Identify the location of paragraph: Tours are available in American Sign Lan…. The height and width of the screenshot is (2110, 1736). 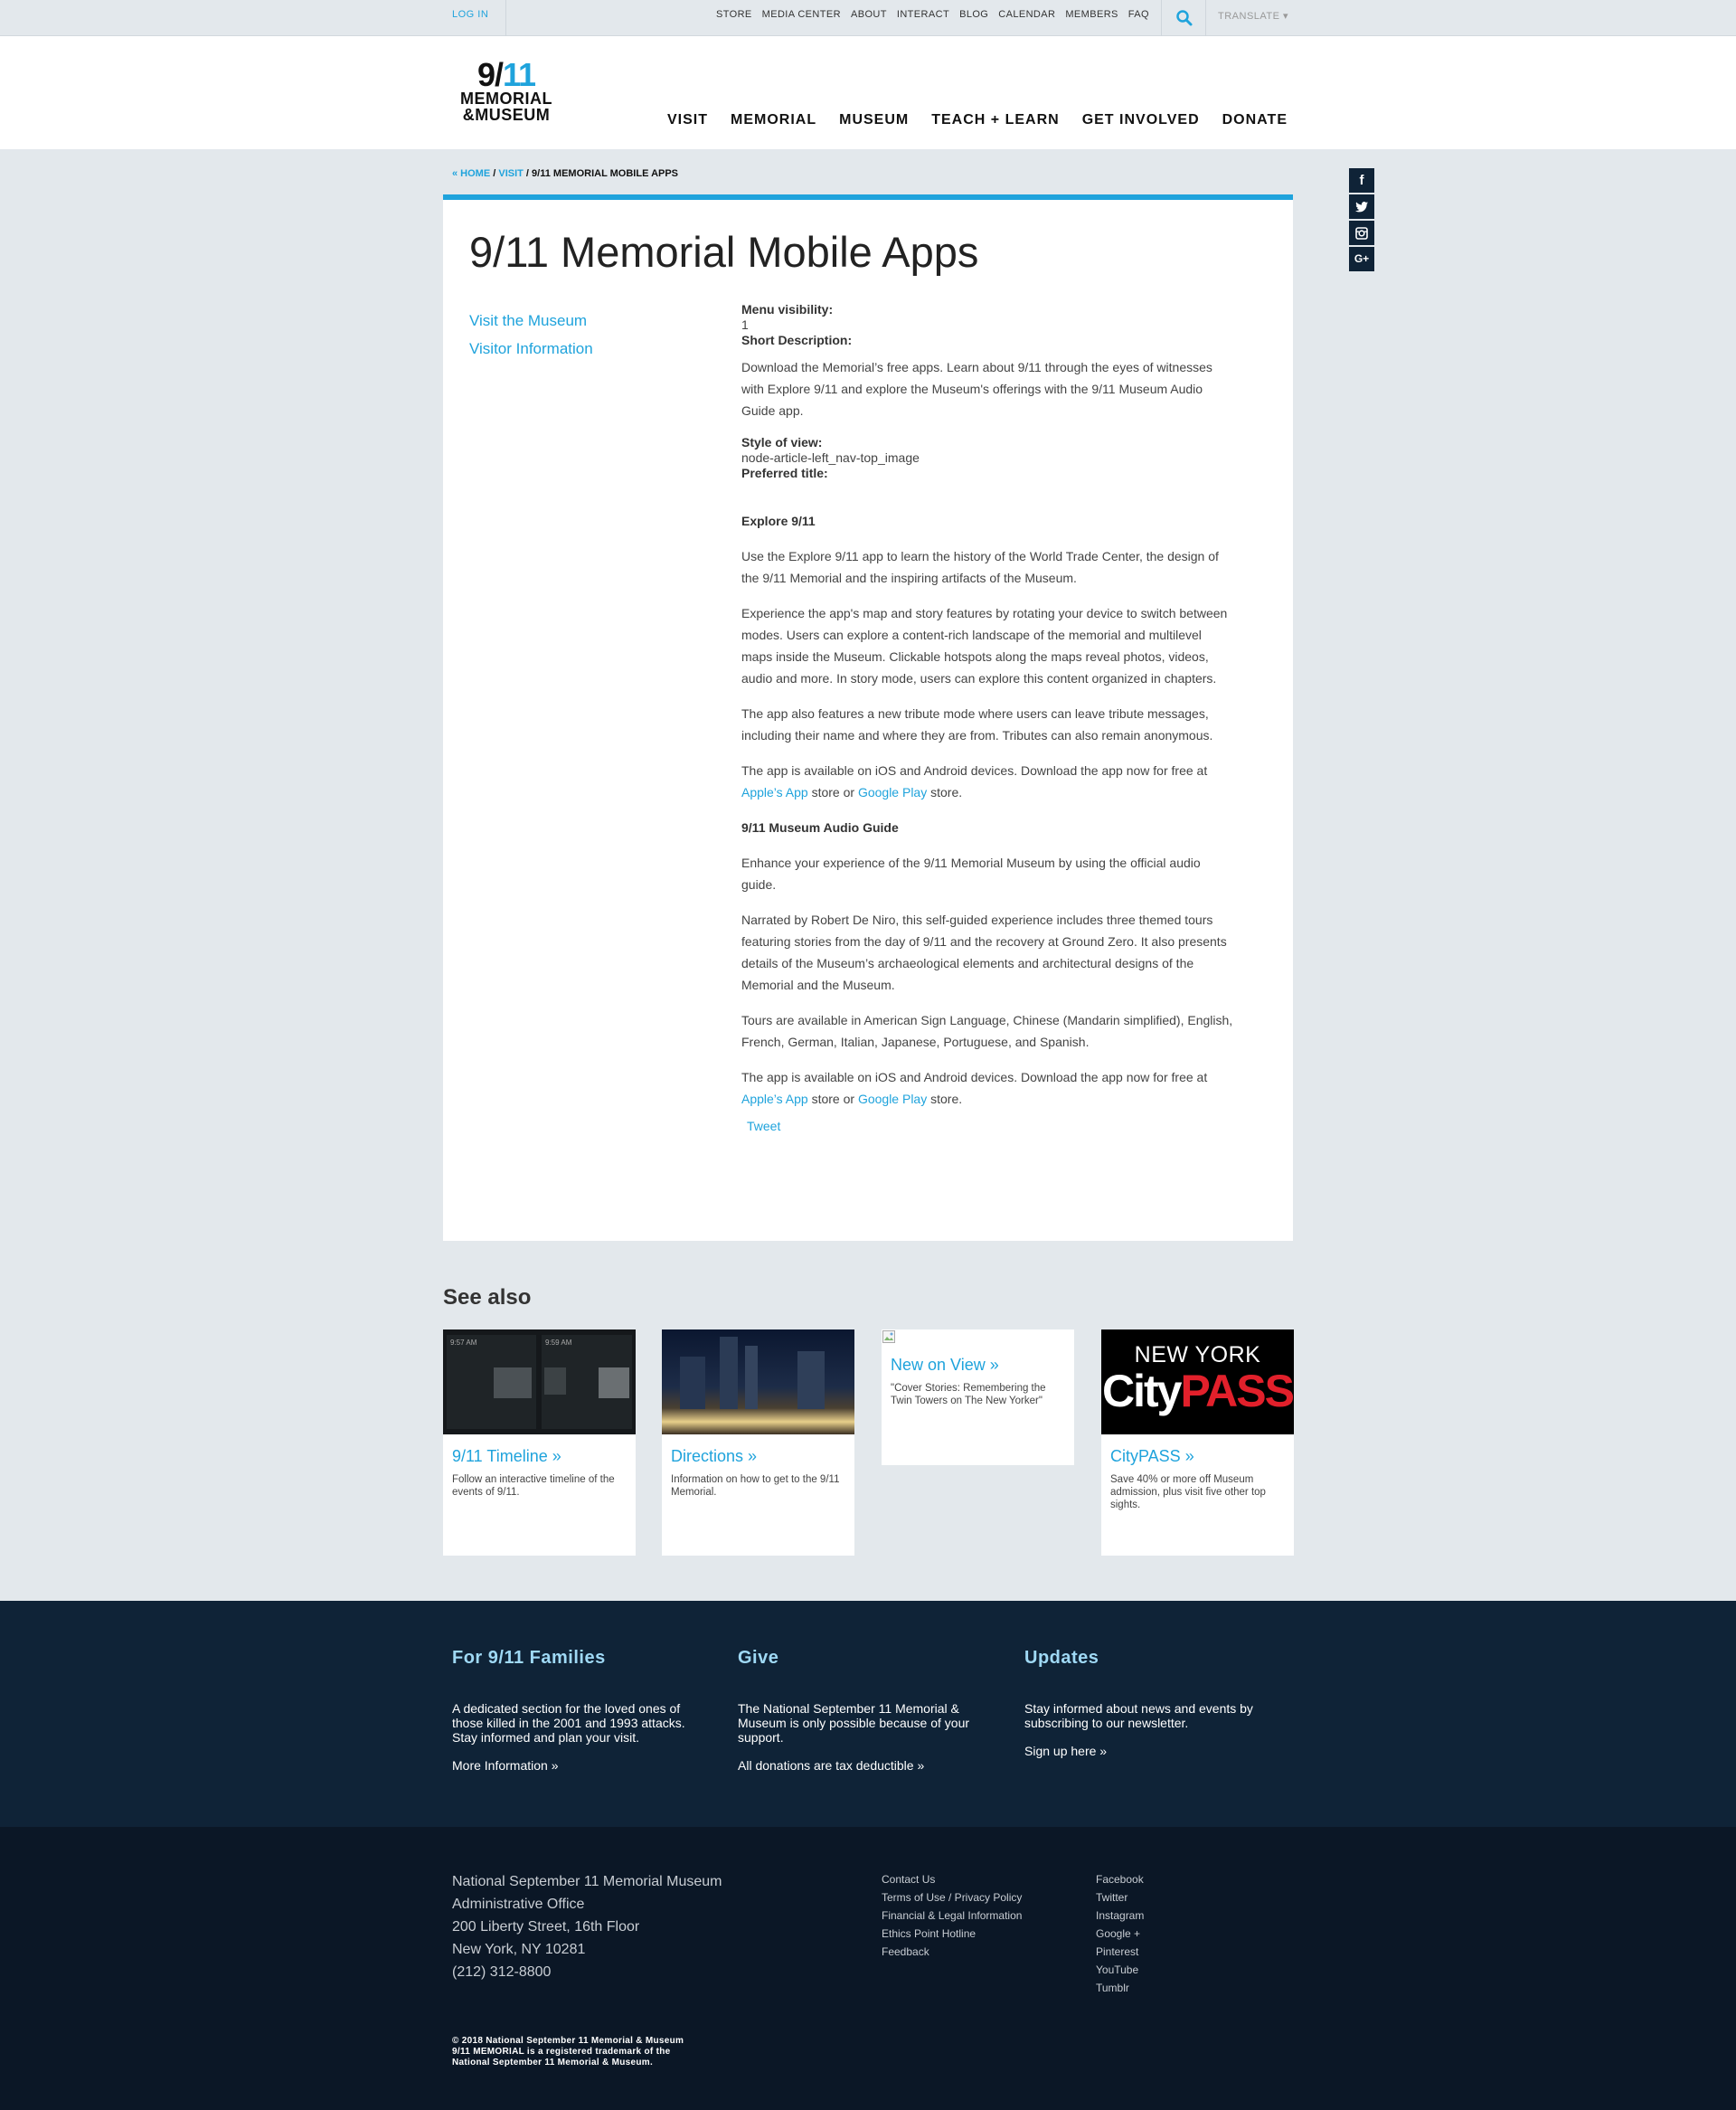
(987, 1031).